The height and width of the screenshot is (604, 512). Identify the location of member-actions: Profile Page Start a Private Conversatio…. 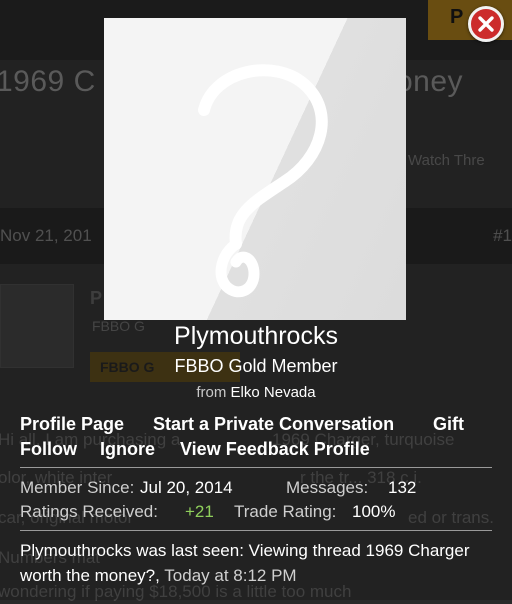
(260, 439).